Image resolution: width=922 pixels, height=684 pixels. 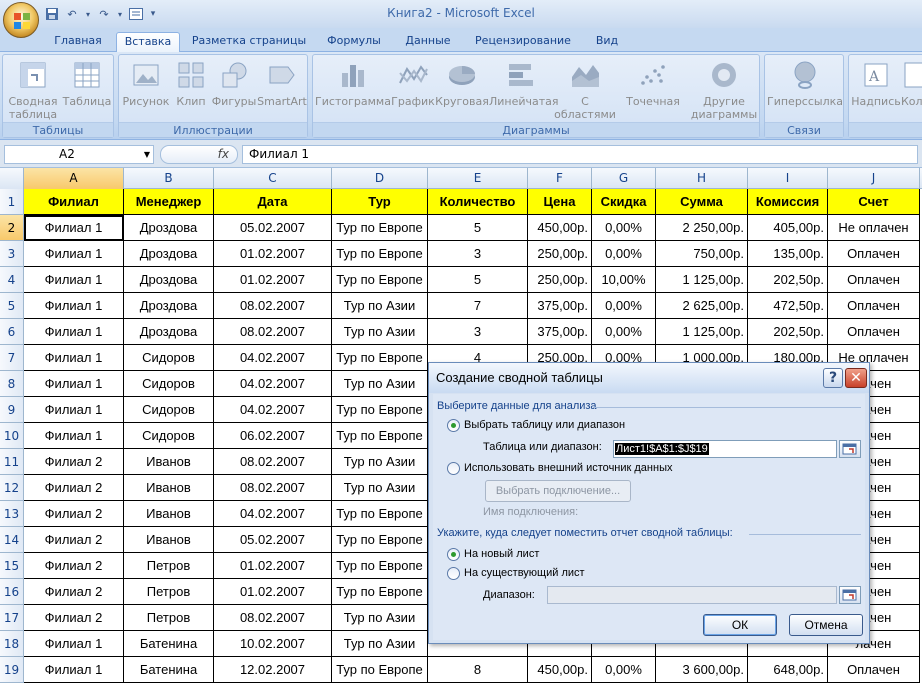 I want to click on table-cell: Петров, so click(x=169, y=618).